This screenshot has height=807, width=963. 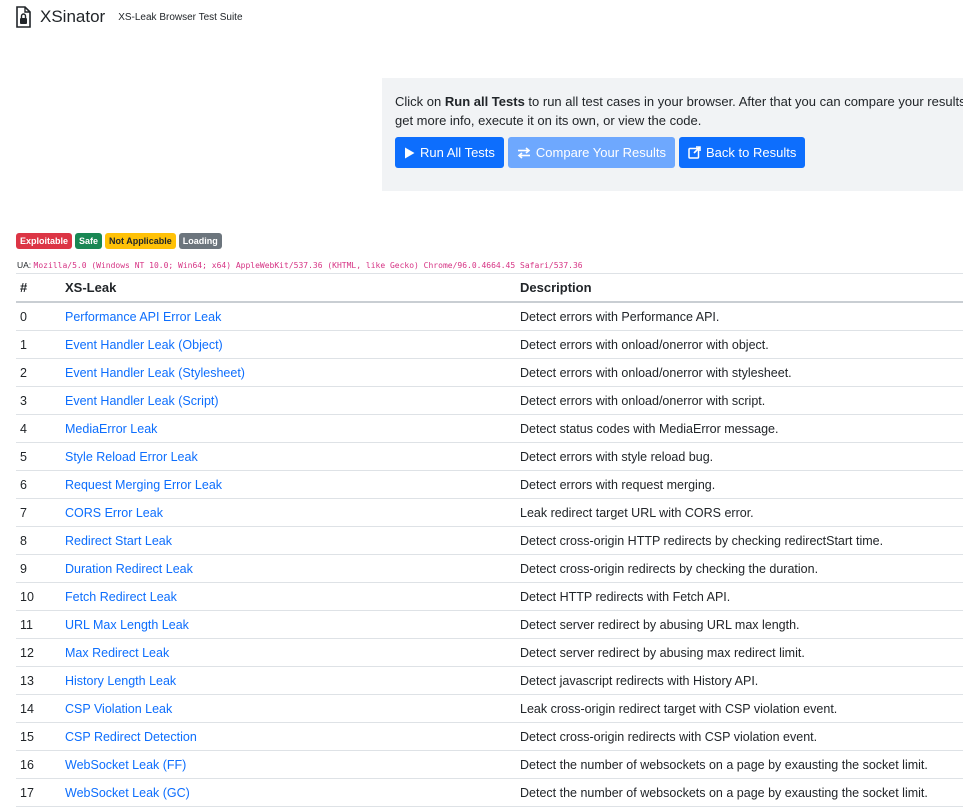 I want to click on xs-leak-link: Performance API Error Leak, so click(x=143, y=317).